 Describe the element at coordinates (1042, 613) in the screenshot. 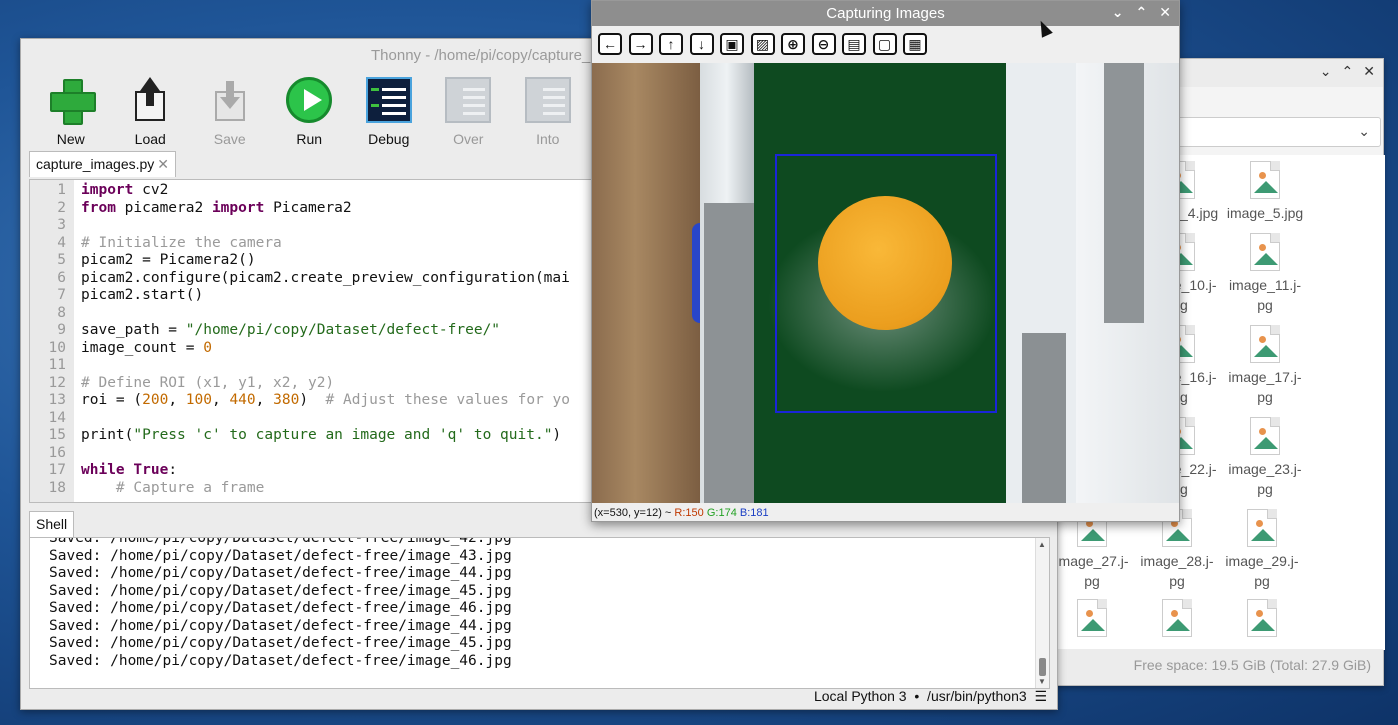

I see `shell-scrollbar: ▲ ▼` at that location.